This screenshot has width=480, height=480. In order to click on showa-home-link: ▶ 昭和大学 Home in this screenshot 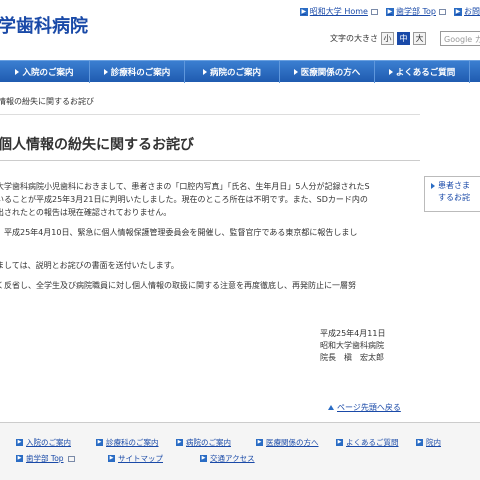, I will do `click(338, 11)`.